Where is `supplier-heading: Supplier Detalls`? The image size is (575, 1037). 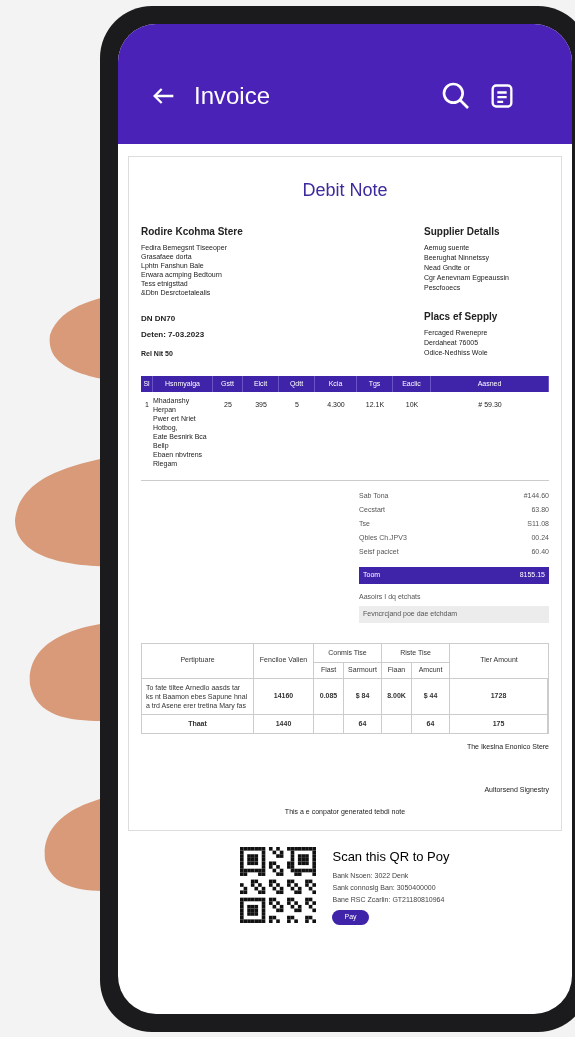 supplier-heading: Supplier Detalls is located at coordinates (462, 232).